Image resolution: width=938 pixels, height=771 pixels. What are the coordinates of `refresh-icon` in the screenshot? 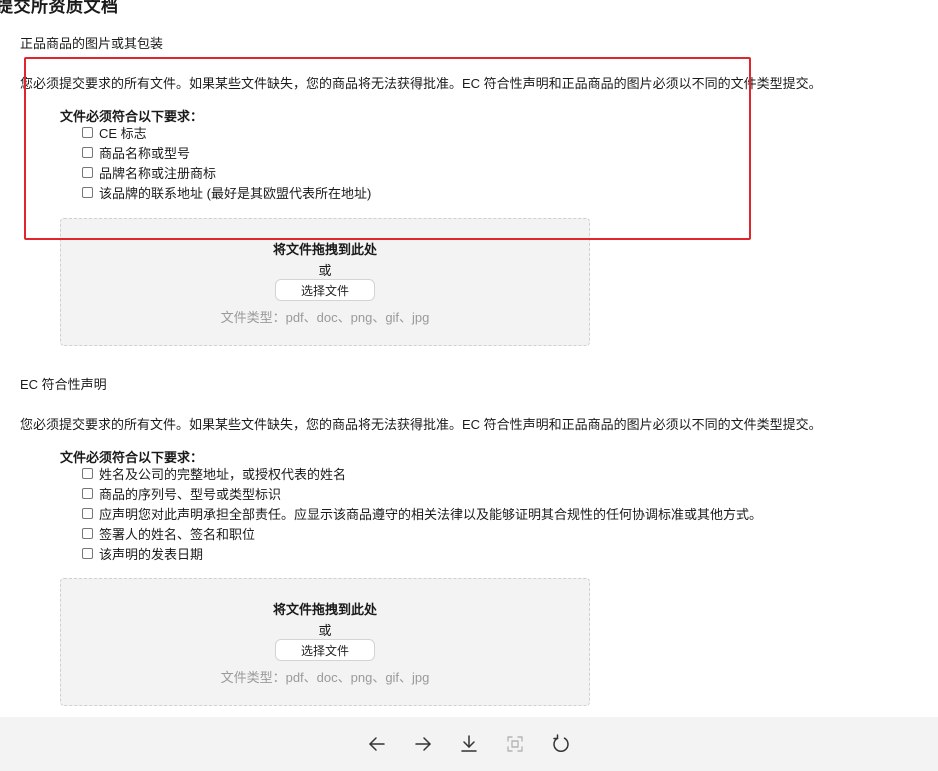 It's located at (561, 743).